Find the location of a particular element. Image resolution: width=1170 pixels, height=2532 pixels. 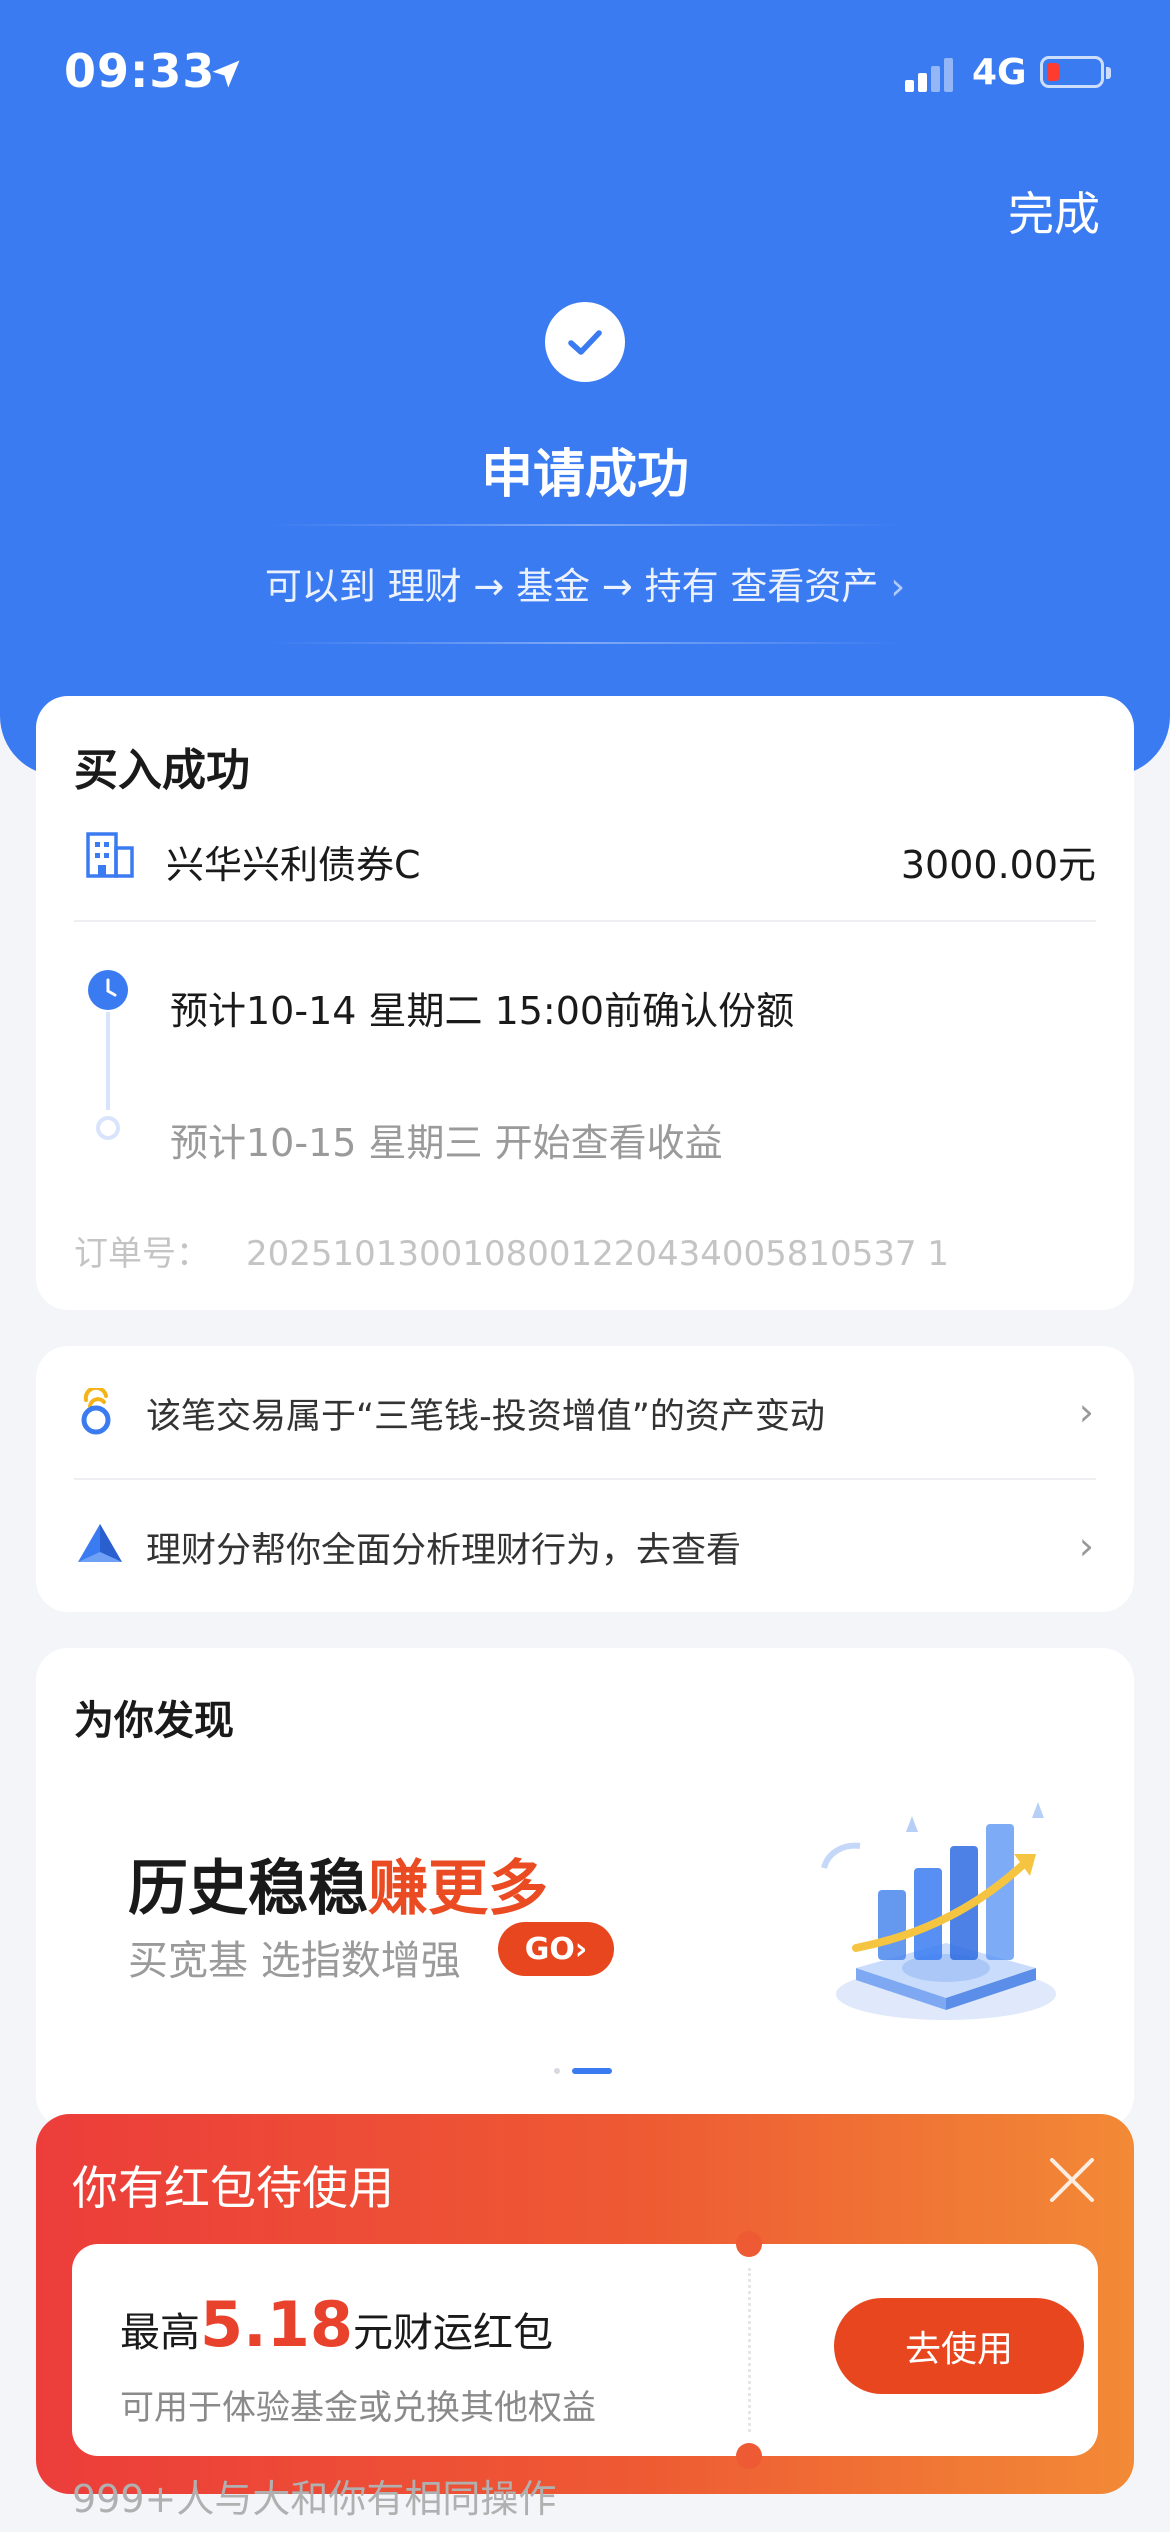

coupon-headline: 最高5.18元财运红包 is located at coordinates (336, 2324).